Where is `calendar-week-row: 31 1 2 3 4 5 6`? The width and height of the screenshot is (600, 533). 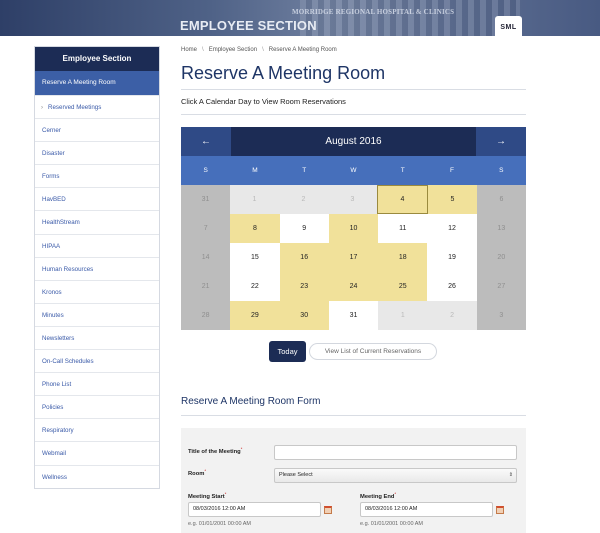
calendar-week-row: 31 1 2 3 4 5 6 is located at coordinates (353, 199).